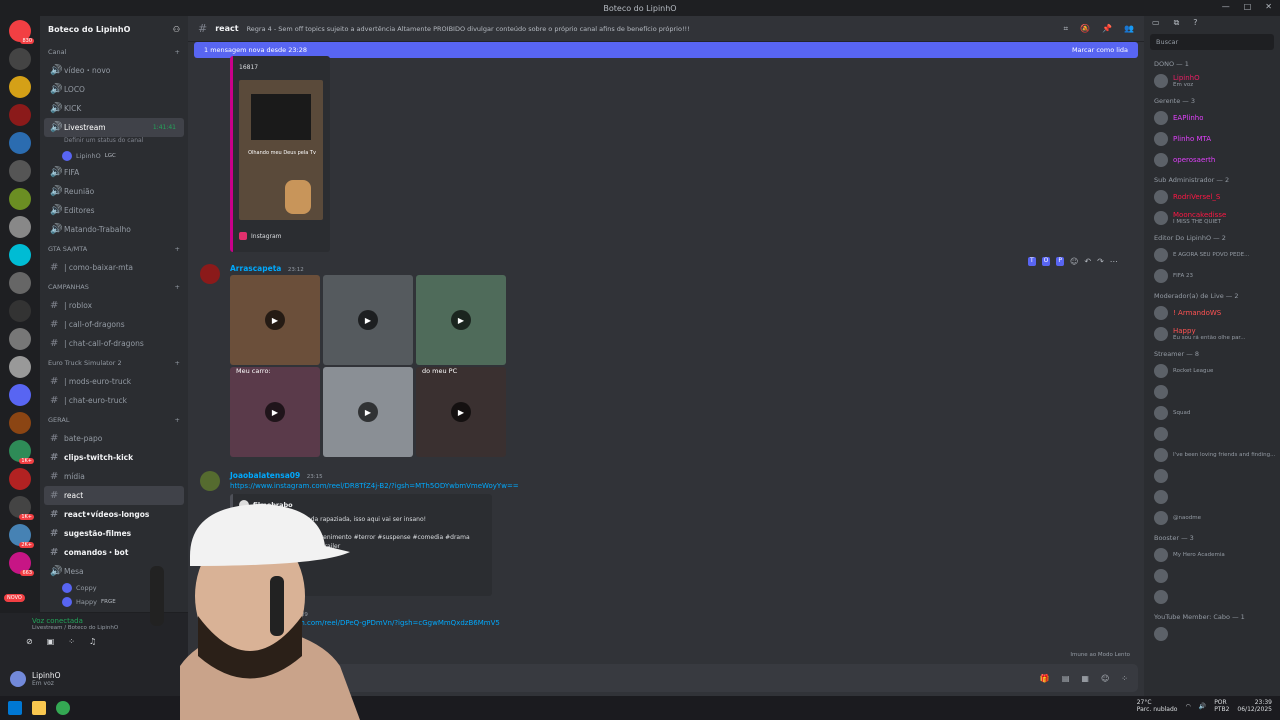 Image resolution: width=1280 pixels, height=720 pixels. Describe the element at coordinates (1221, 706) in the screenshot. I see `language: POR PTB2` at that location.